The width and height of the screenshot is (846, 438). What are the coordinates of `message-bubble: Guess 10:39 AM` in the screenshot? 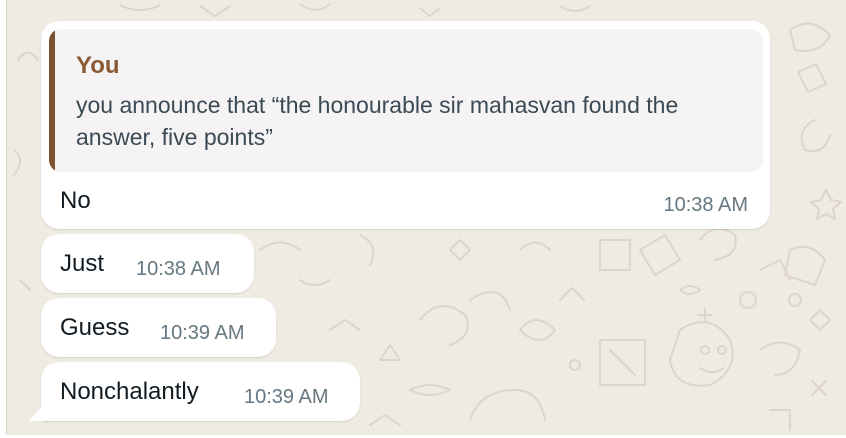 It's located at (158, 327).